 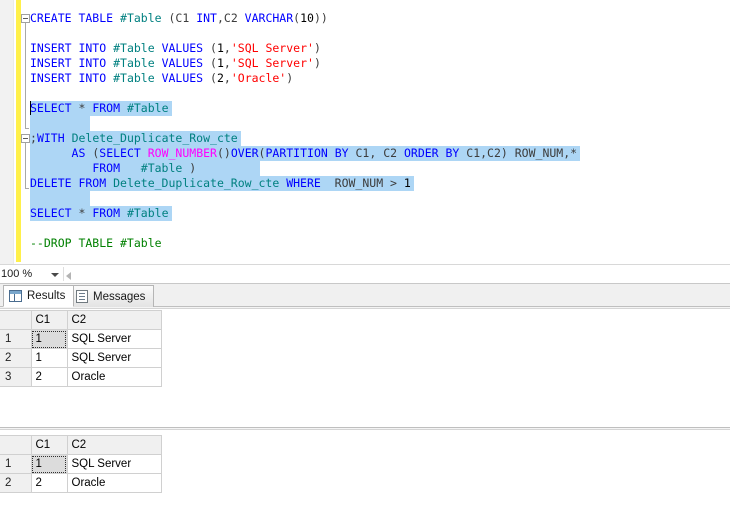 I want to click on code-token: OVER, so click(x=244, y=153).